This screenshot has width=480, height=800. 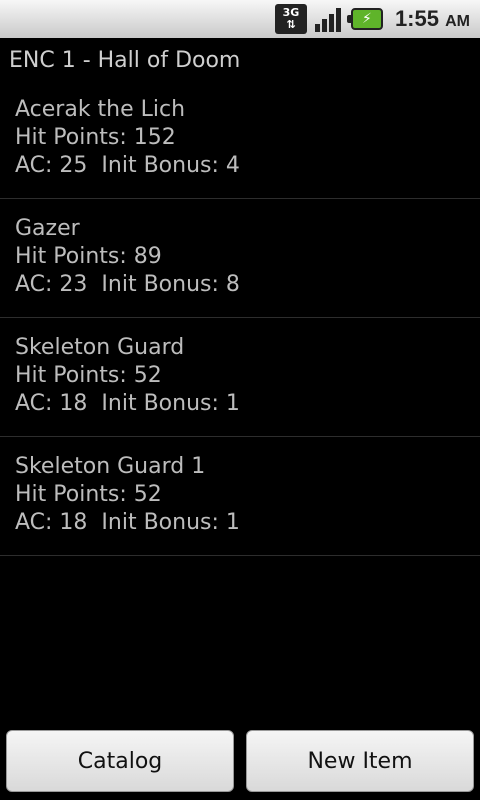 I want to click on network-3g-icon: 3G ⇅, so click(x=290, y=19).